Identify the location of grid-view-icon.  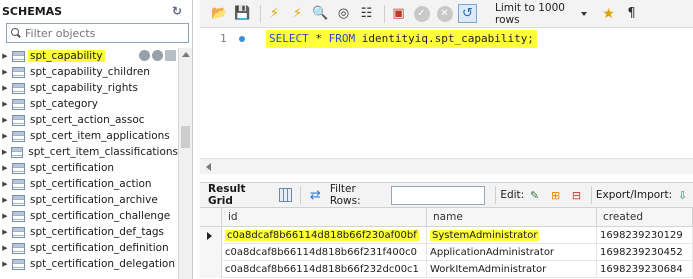
(285, 195).